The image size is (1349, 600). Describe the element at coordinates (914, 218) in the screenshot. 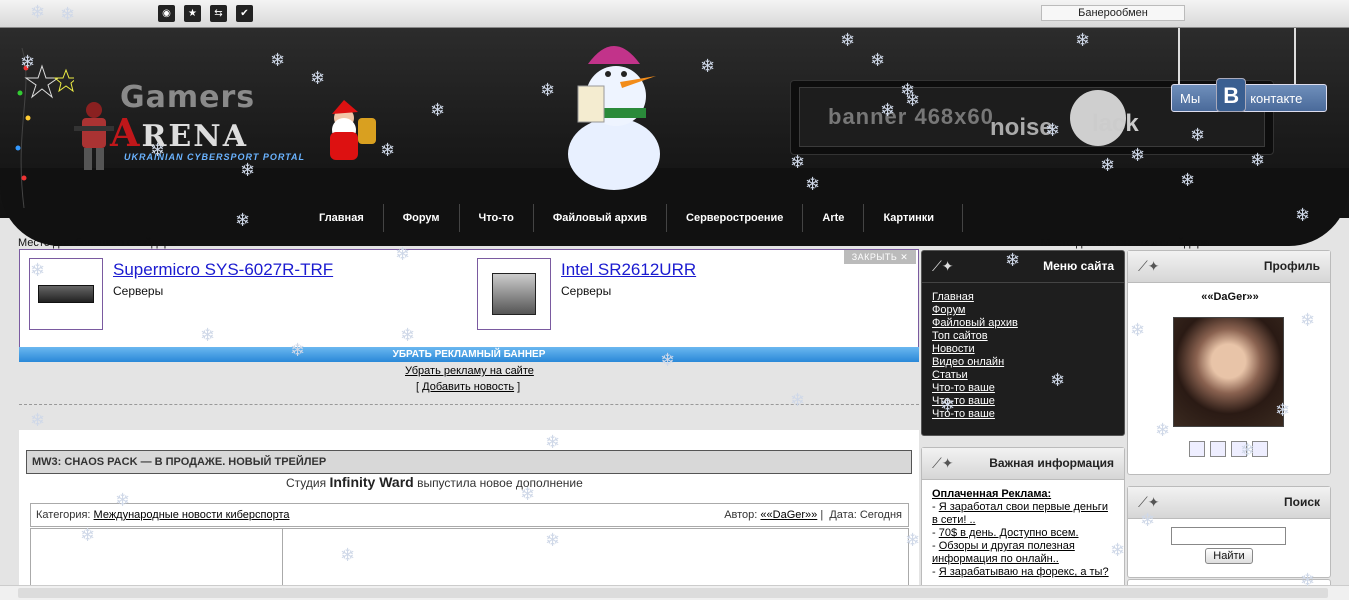

I see `nav-item-pictures: Картинки` at that location.